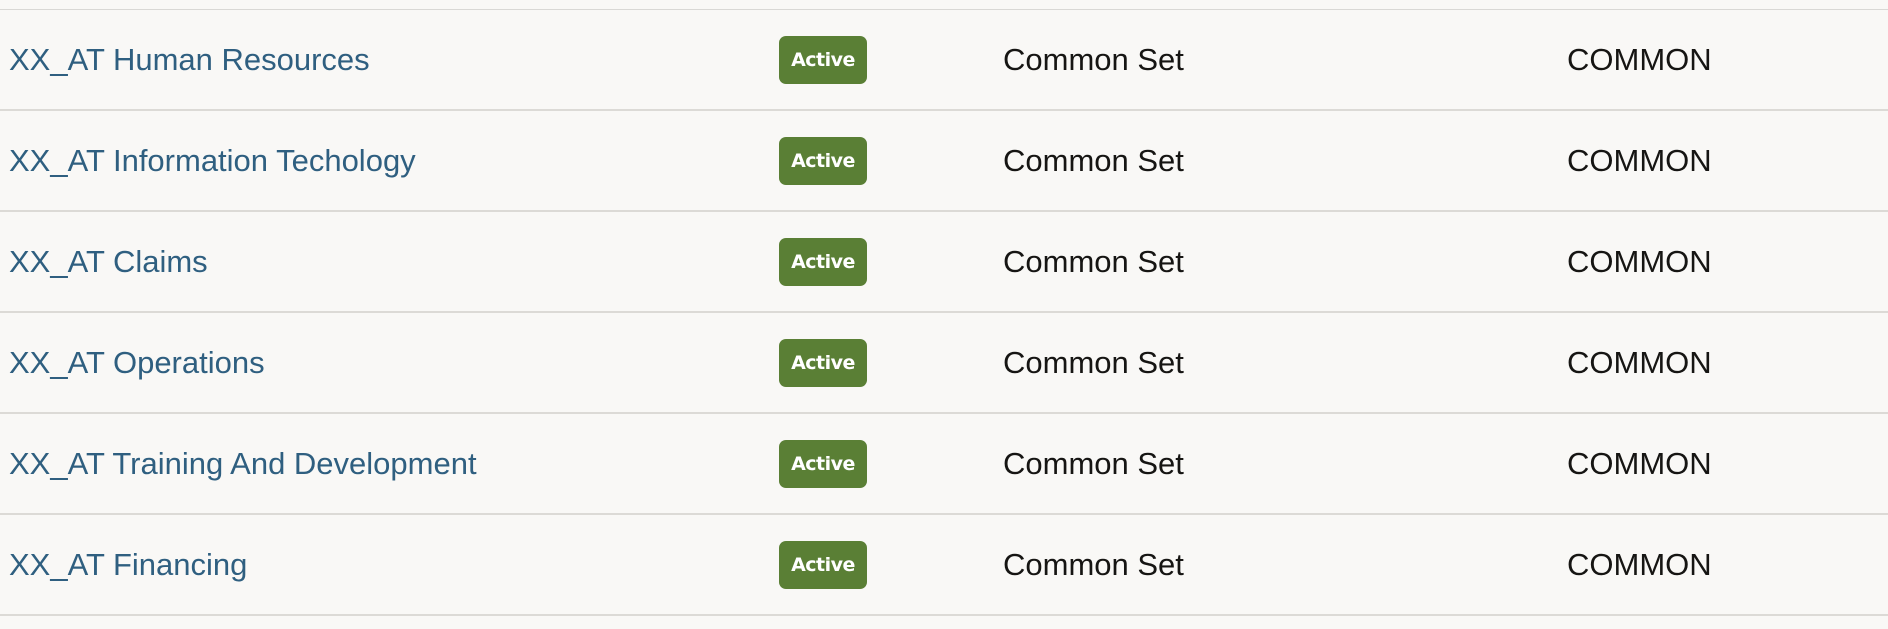  I want to click on record-name-link: XX_AT Training And Development, so click(243, 464).